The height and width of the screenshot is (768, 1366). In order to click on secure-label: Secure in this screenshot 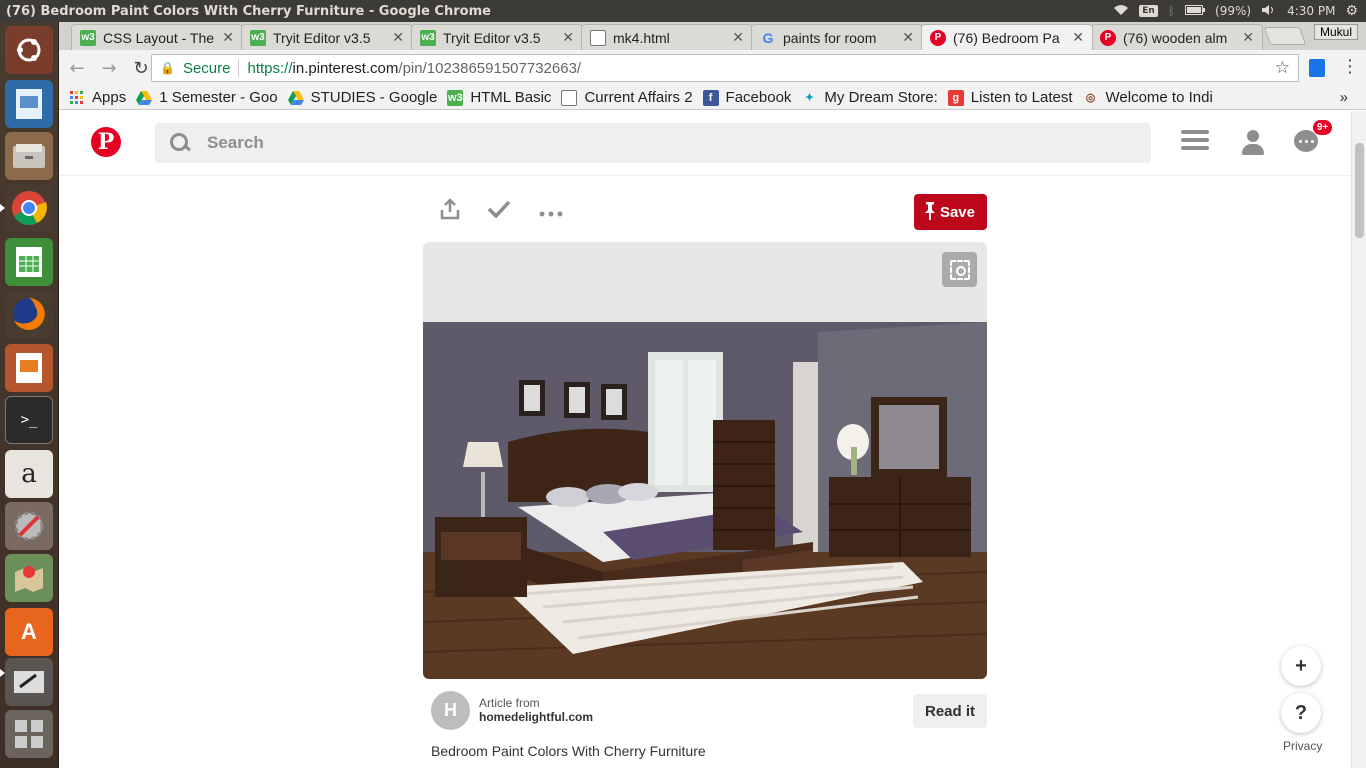, I will do `click(206, 68)`.